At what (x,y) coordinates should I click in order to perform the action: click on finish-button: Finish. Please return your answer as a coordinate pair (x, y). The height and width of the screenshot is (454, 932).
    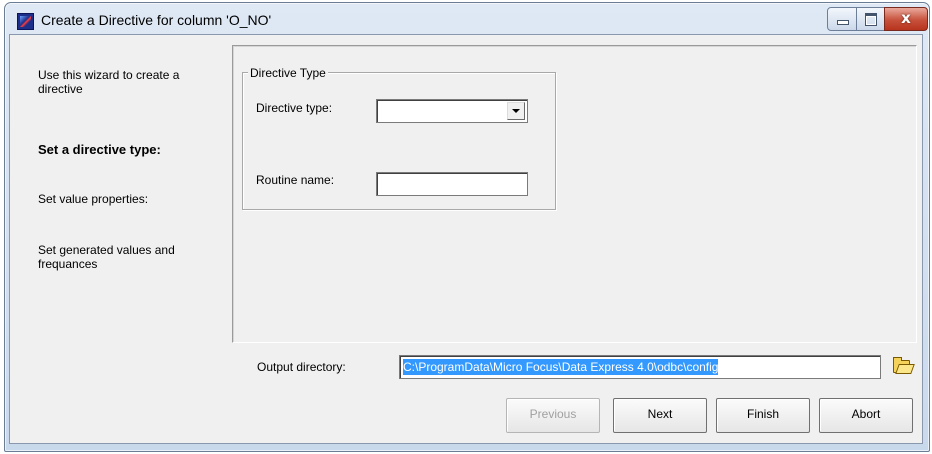
    Looking at the image, I should click on (763, 415).